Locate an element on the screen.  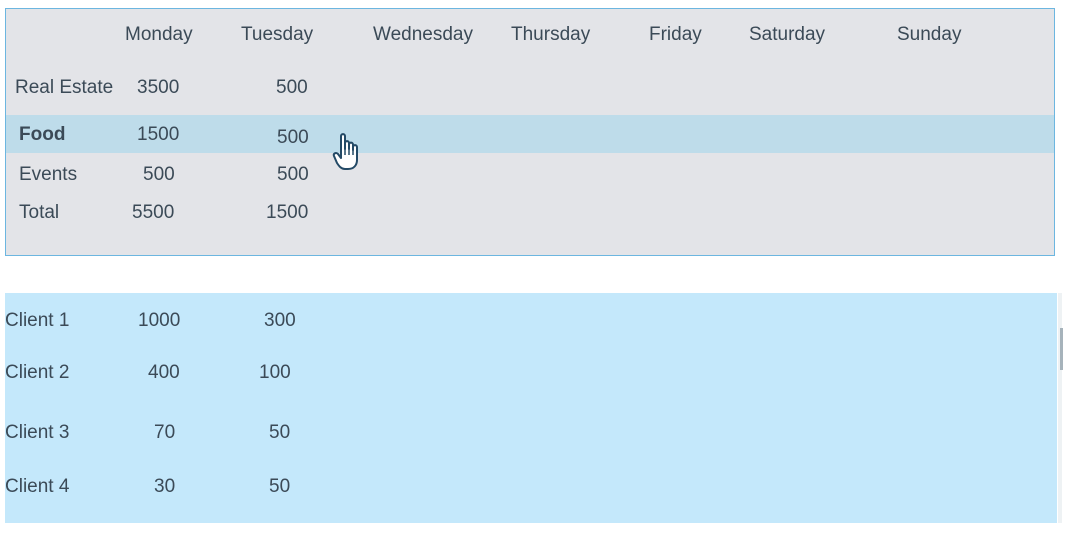
column-header-thursday: Thursday is located at coordinates (550, 35).